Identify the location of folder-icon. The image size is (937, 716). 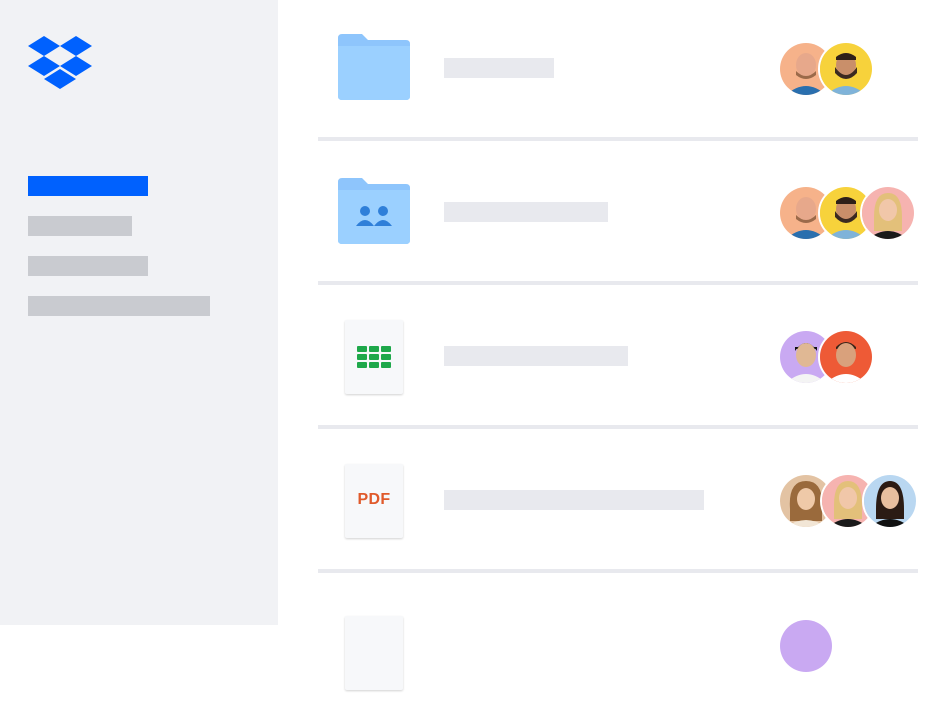
(374, 67).